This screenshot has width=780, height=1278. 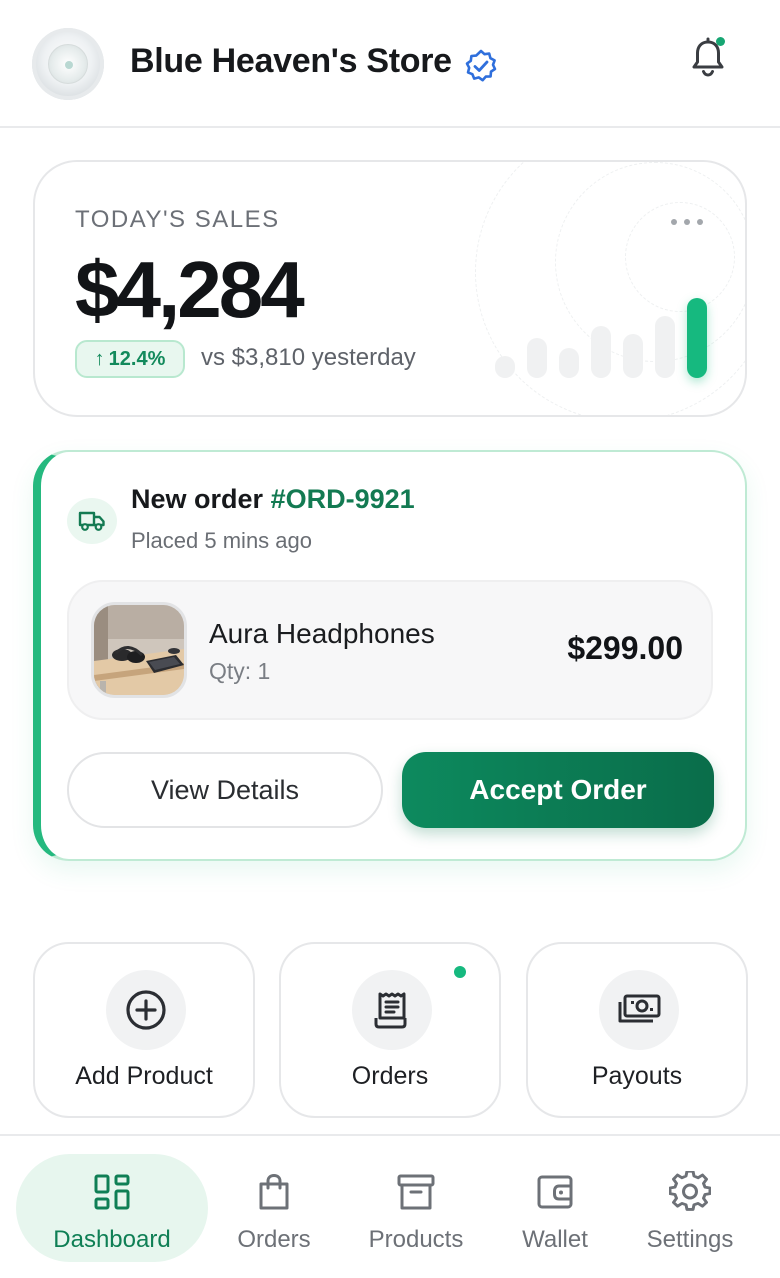 I want to click on arrow-up-icon: ↑, so click(x=99, y=358).